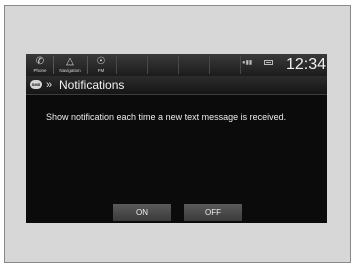  I want to click on phone-label: Phone, so click(40, 70).